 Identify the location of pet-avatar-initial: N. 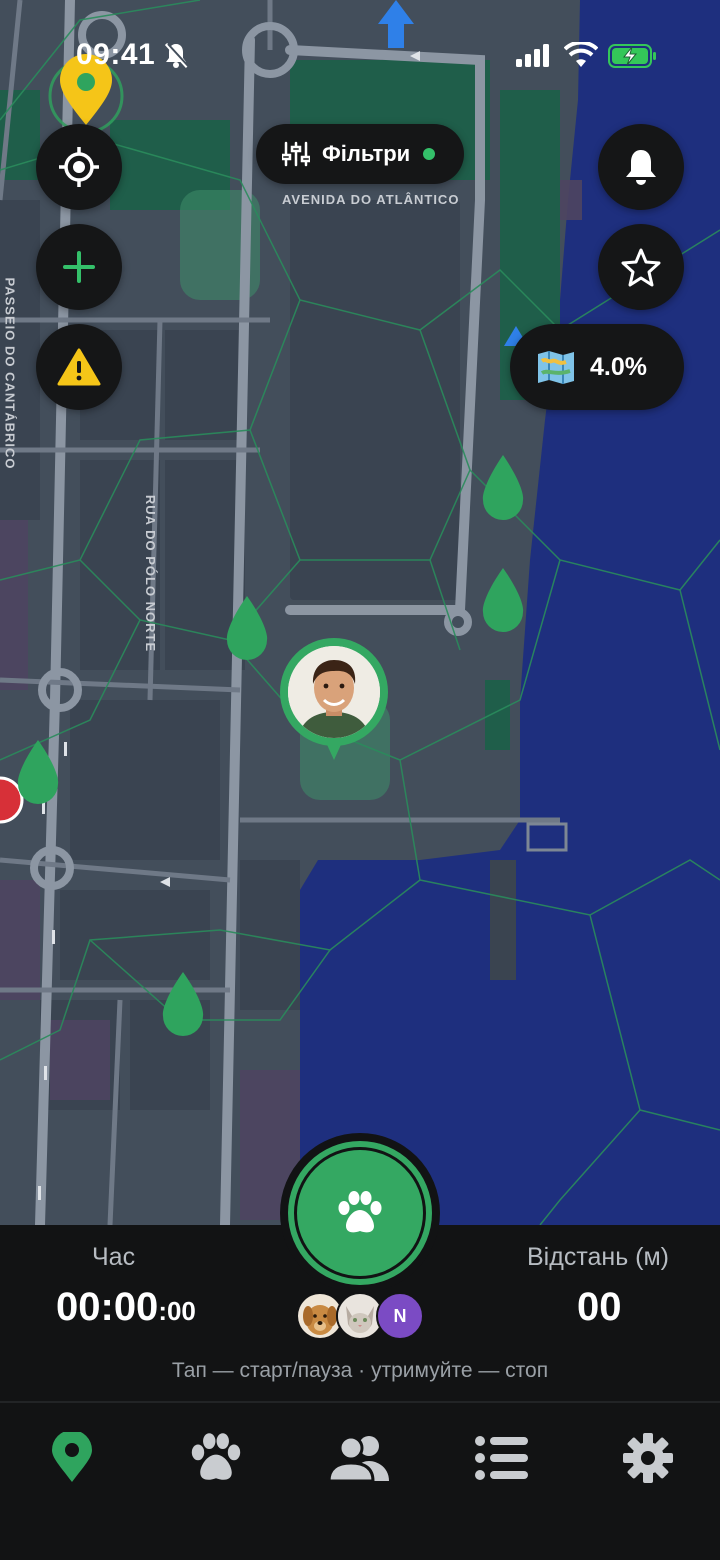
(400, 1316).